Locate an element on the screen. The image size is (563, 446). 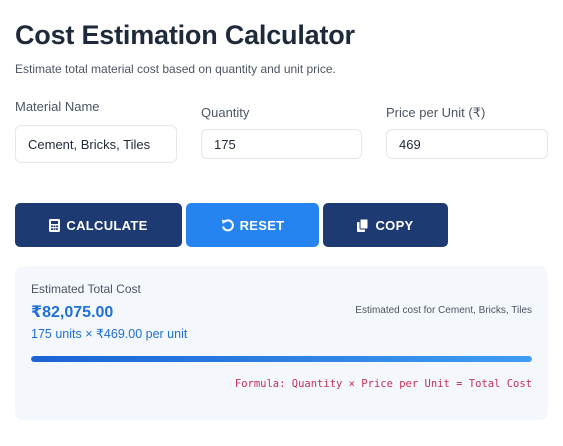
material-name-input: Cement, Bricks, Tiles is located at coordinates (96, 144).